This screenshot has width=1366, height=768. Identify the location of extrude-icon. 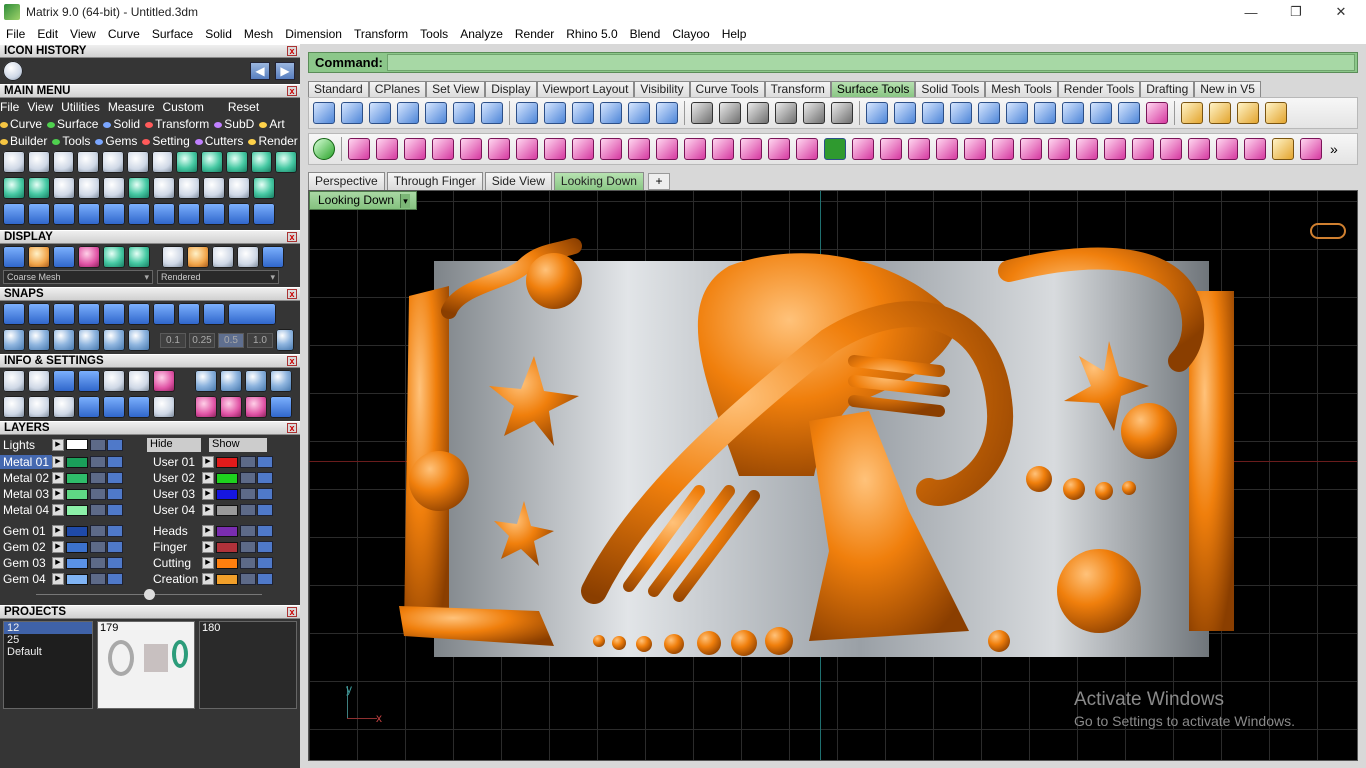
(436, 113).